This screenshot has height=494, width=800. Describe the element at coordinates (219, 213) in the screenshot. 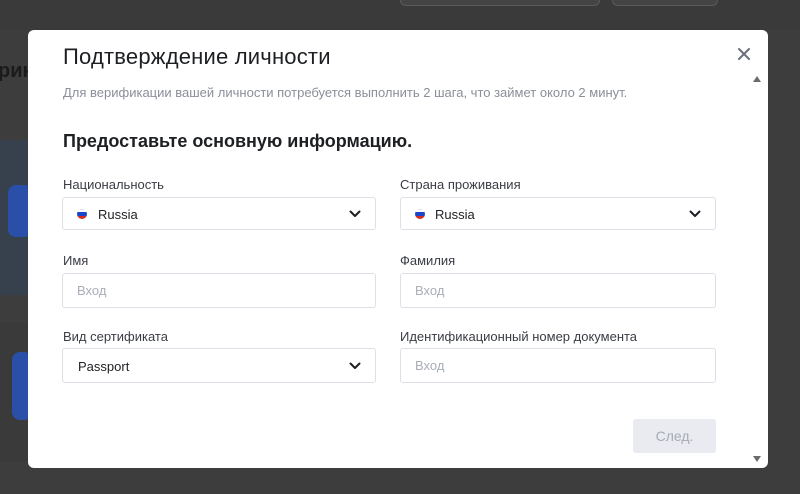

I see `nationality-select: Russia` at that location.